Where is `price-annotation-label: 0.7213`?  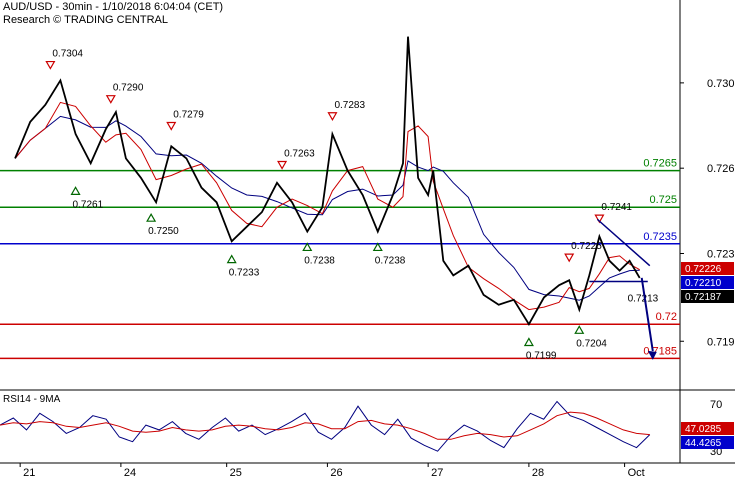
price-annotation-label: 0.7213 is located at coordinates (643, 298).